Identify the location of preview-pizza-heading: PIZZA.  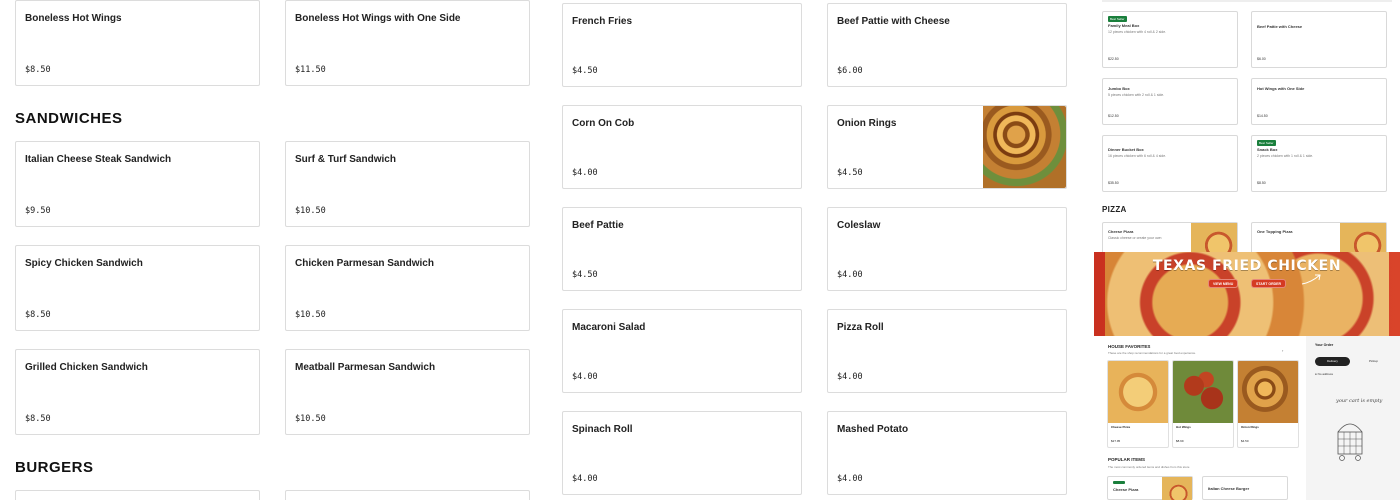
(1114, 209).